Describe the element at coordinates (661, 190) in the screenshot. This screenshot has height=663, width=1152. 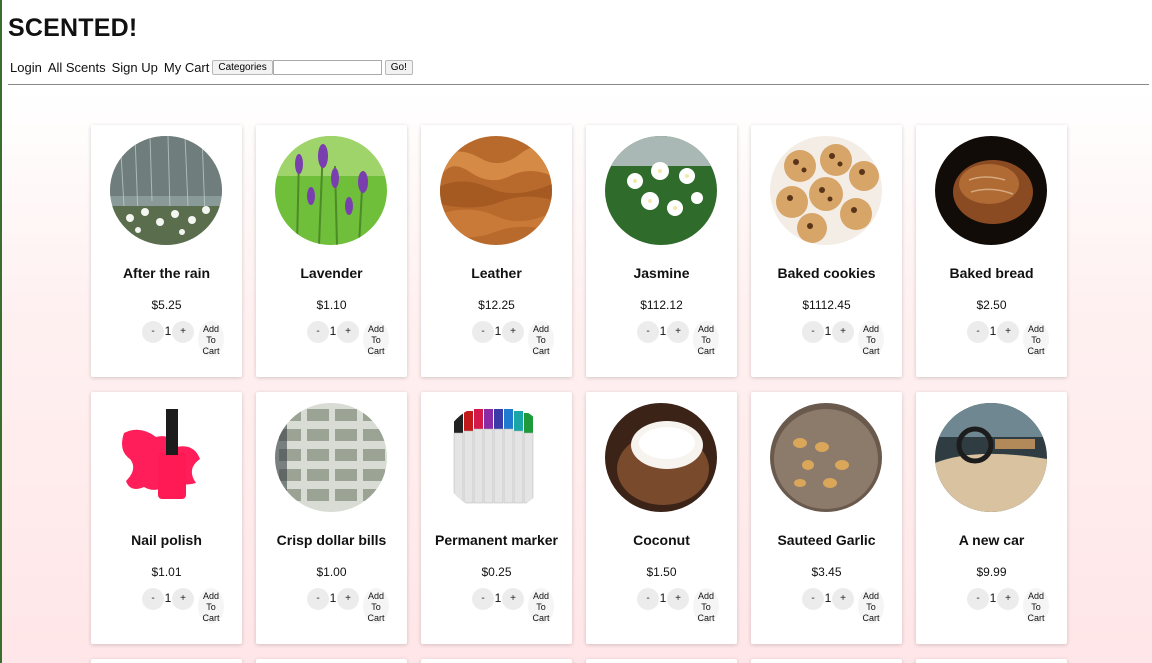
I see `jasmine-image` at that location.